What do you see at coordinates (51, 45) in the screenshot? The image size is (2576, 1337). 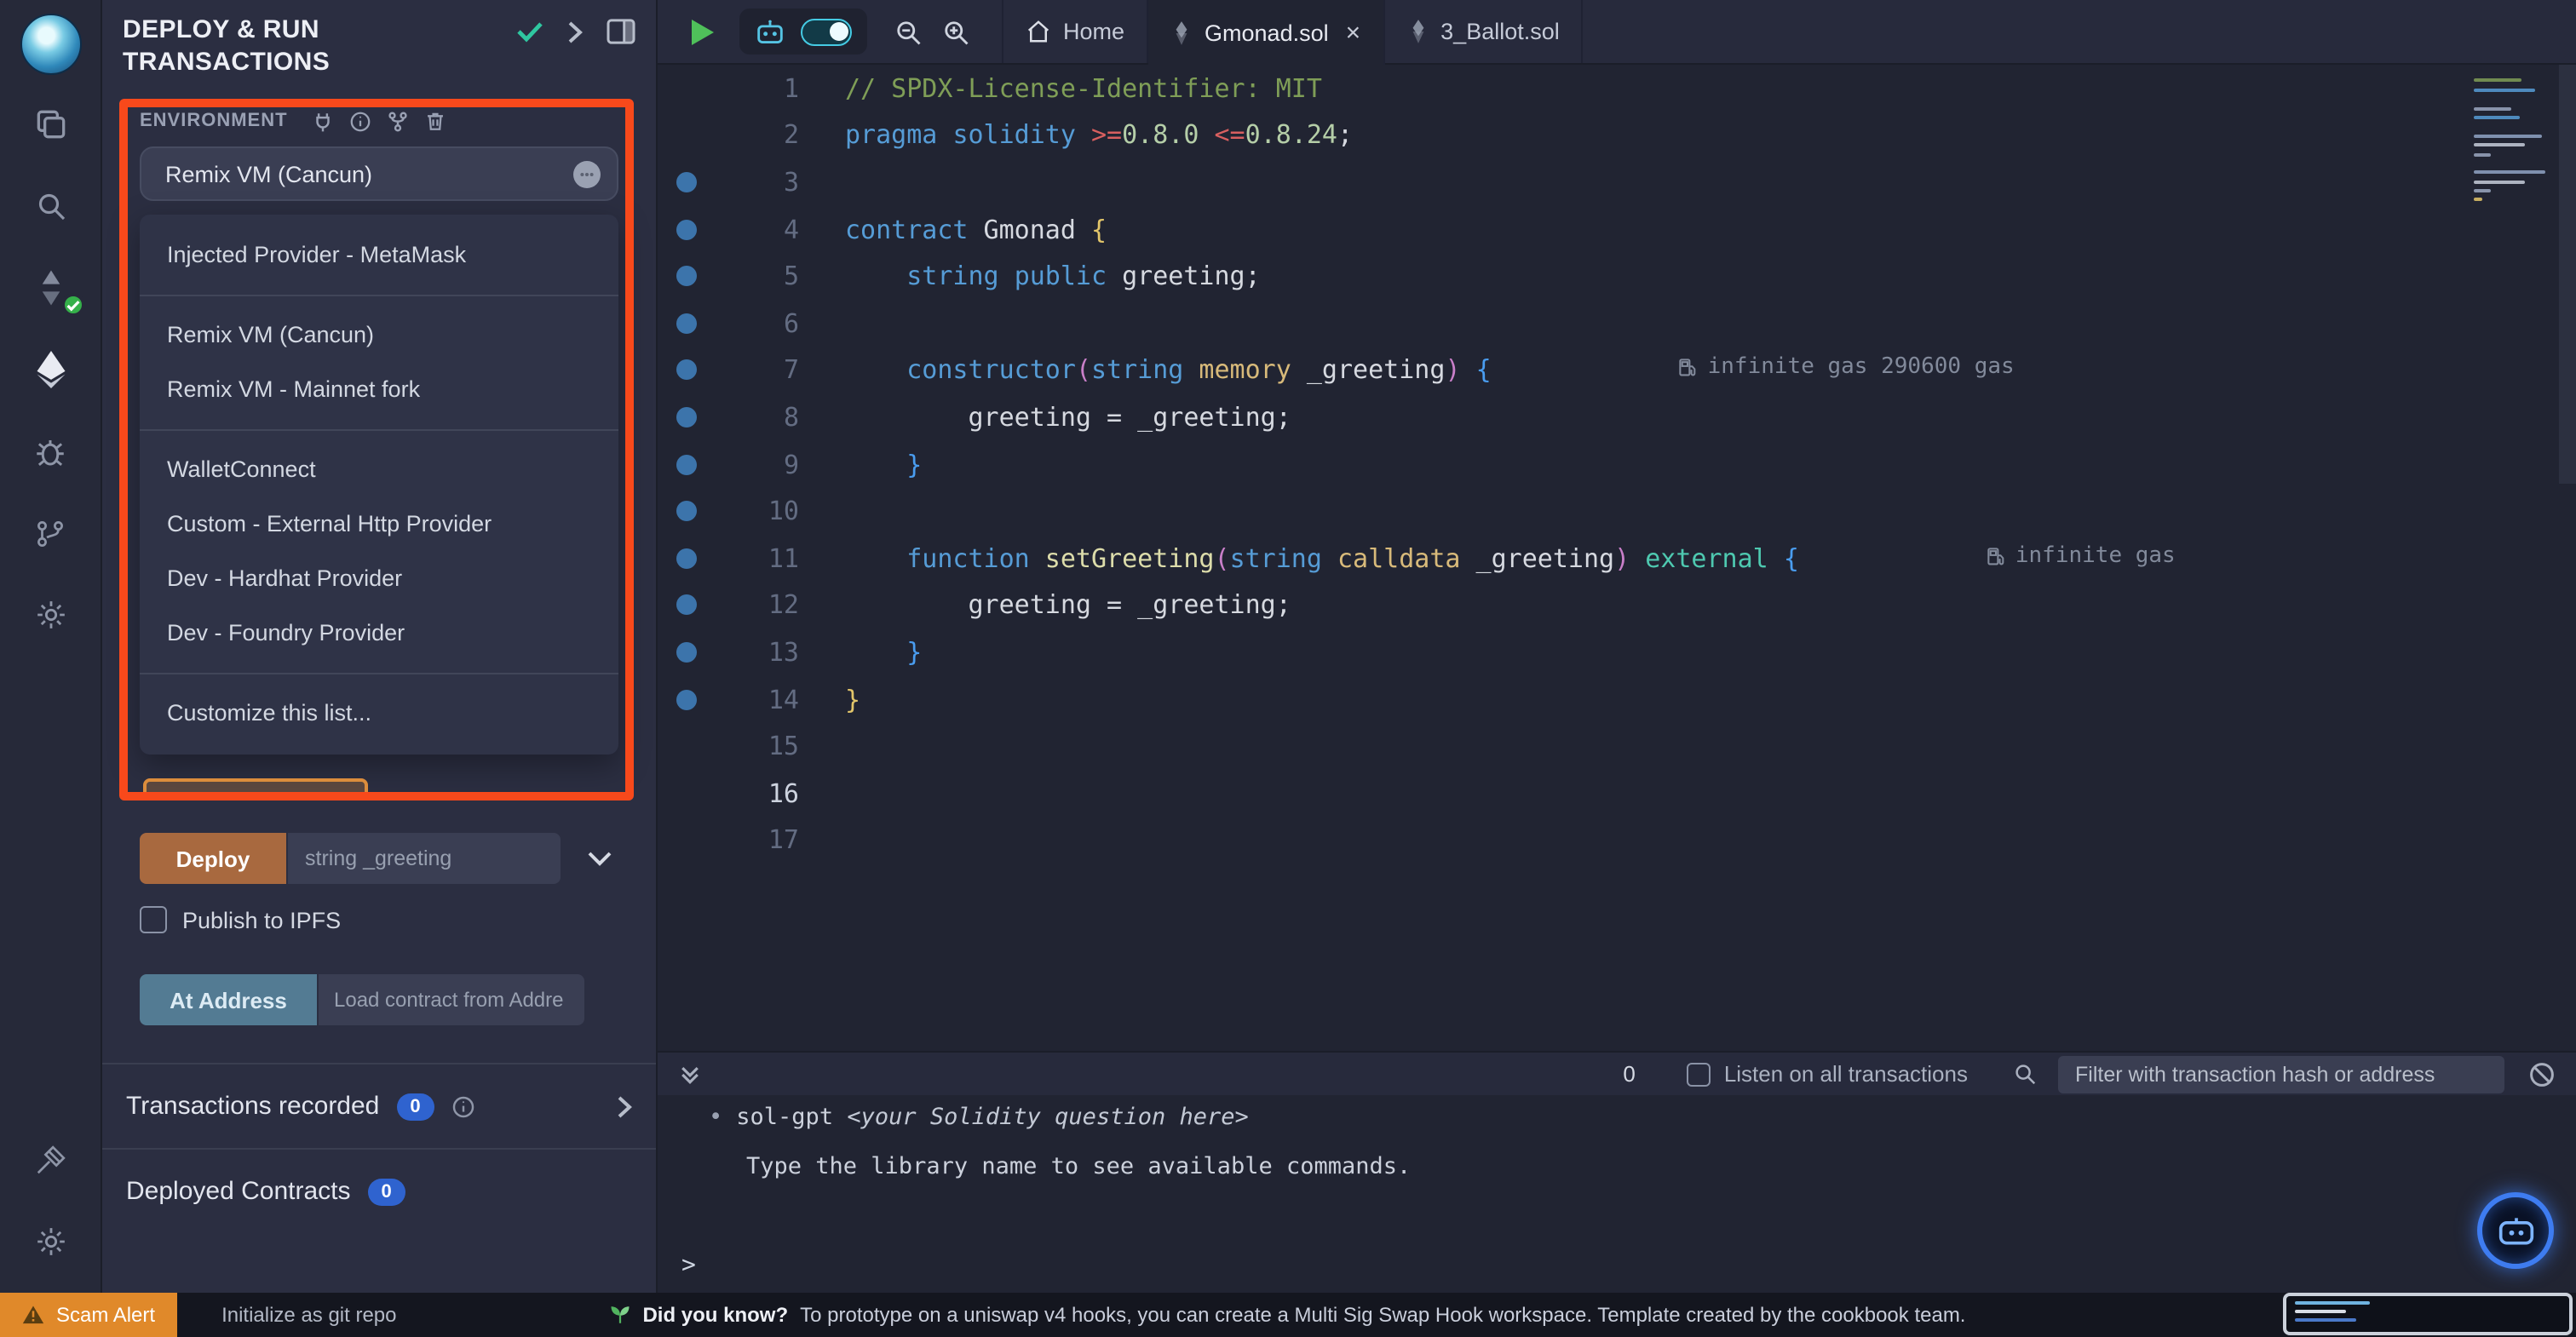 I see `remix-logo` at bounding box center [51, 45].